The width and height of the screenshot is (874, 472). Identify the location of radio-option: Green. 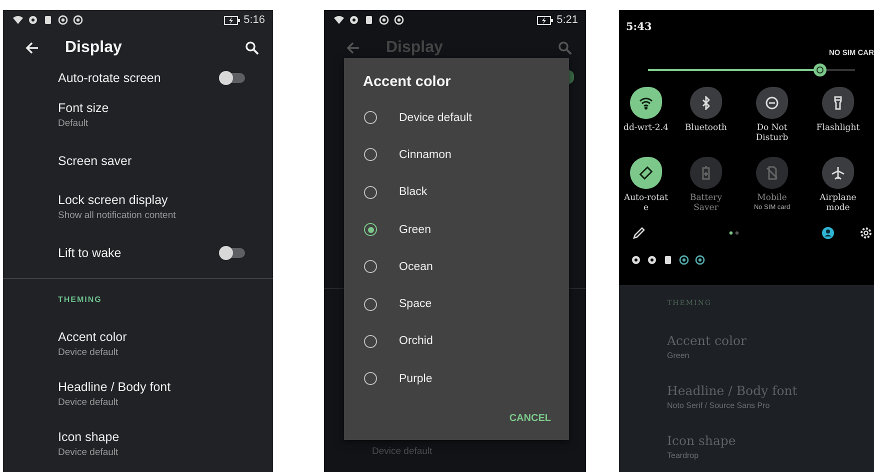
(456, 229).